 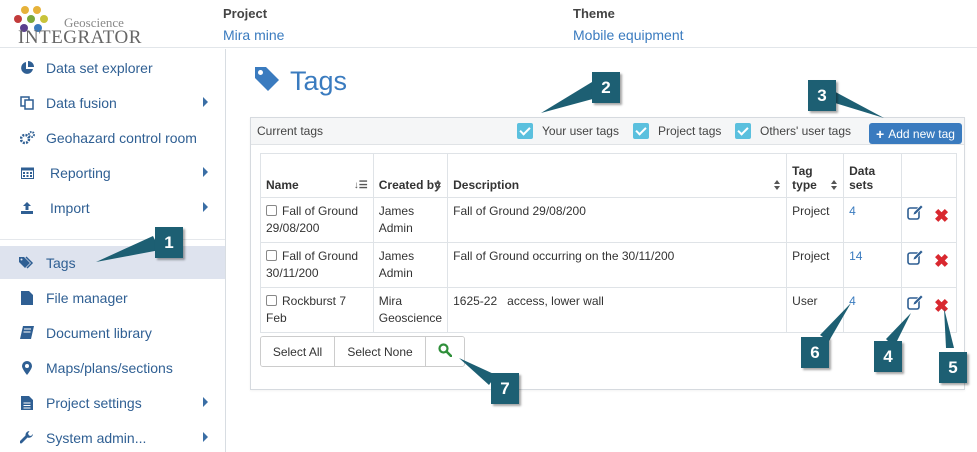 What do you see at coordinates (628, 35) in the screenshot?
I see `theme-value: Mobile equipment` at bounding box center [628, 35].